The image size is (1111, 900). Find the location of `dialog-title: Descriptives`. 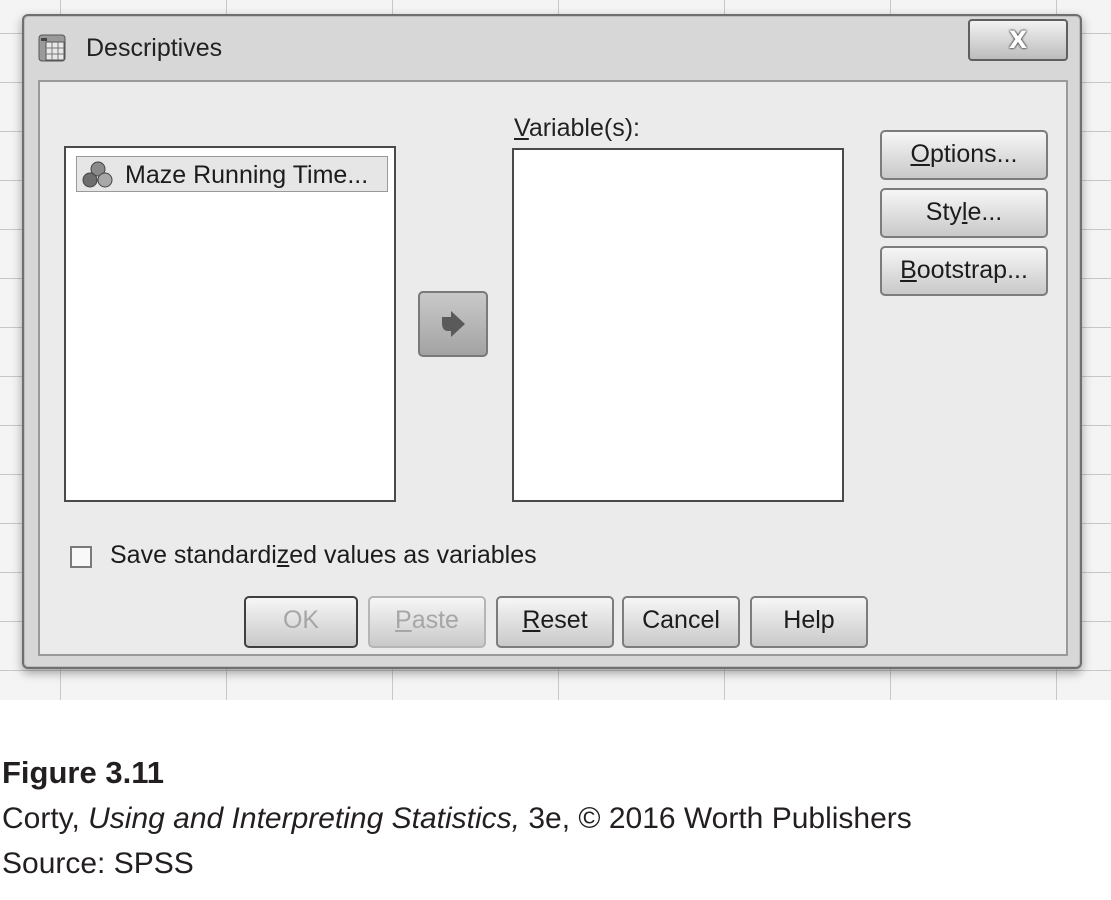

dialog-title: Descriptives is located at coordinates (154, 48).